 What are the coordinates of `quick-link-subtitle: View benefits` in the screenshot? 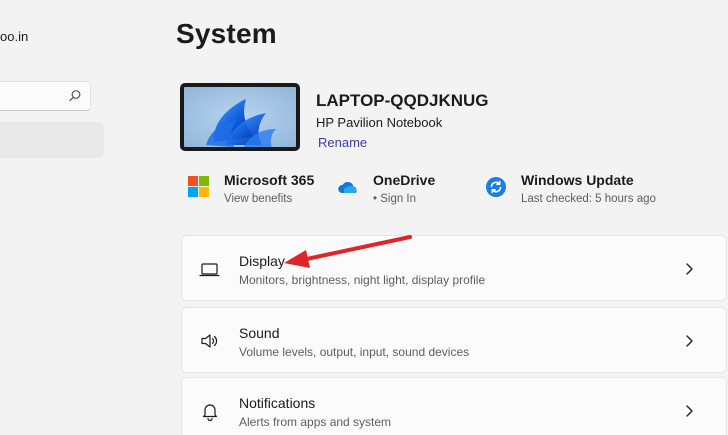 It's located at (258, 199).